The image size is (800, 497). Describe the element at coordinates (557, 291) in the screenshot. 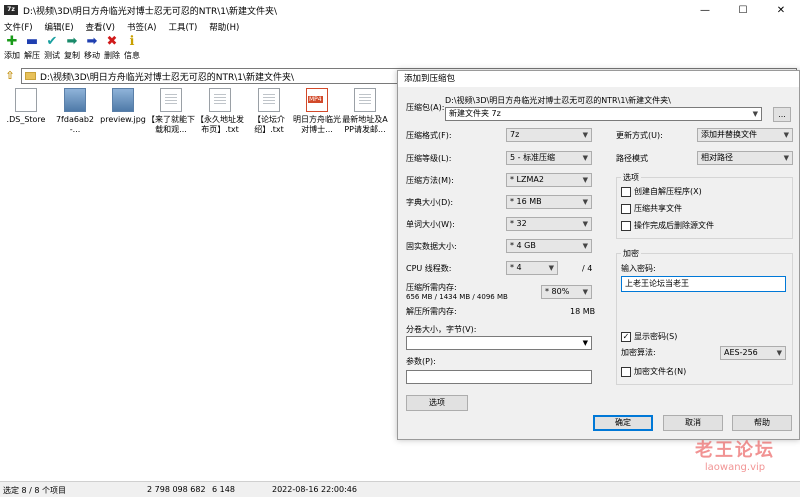

I see `mem-pct-value: * 80%` at that location.